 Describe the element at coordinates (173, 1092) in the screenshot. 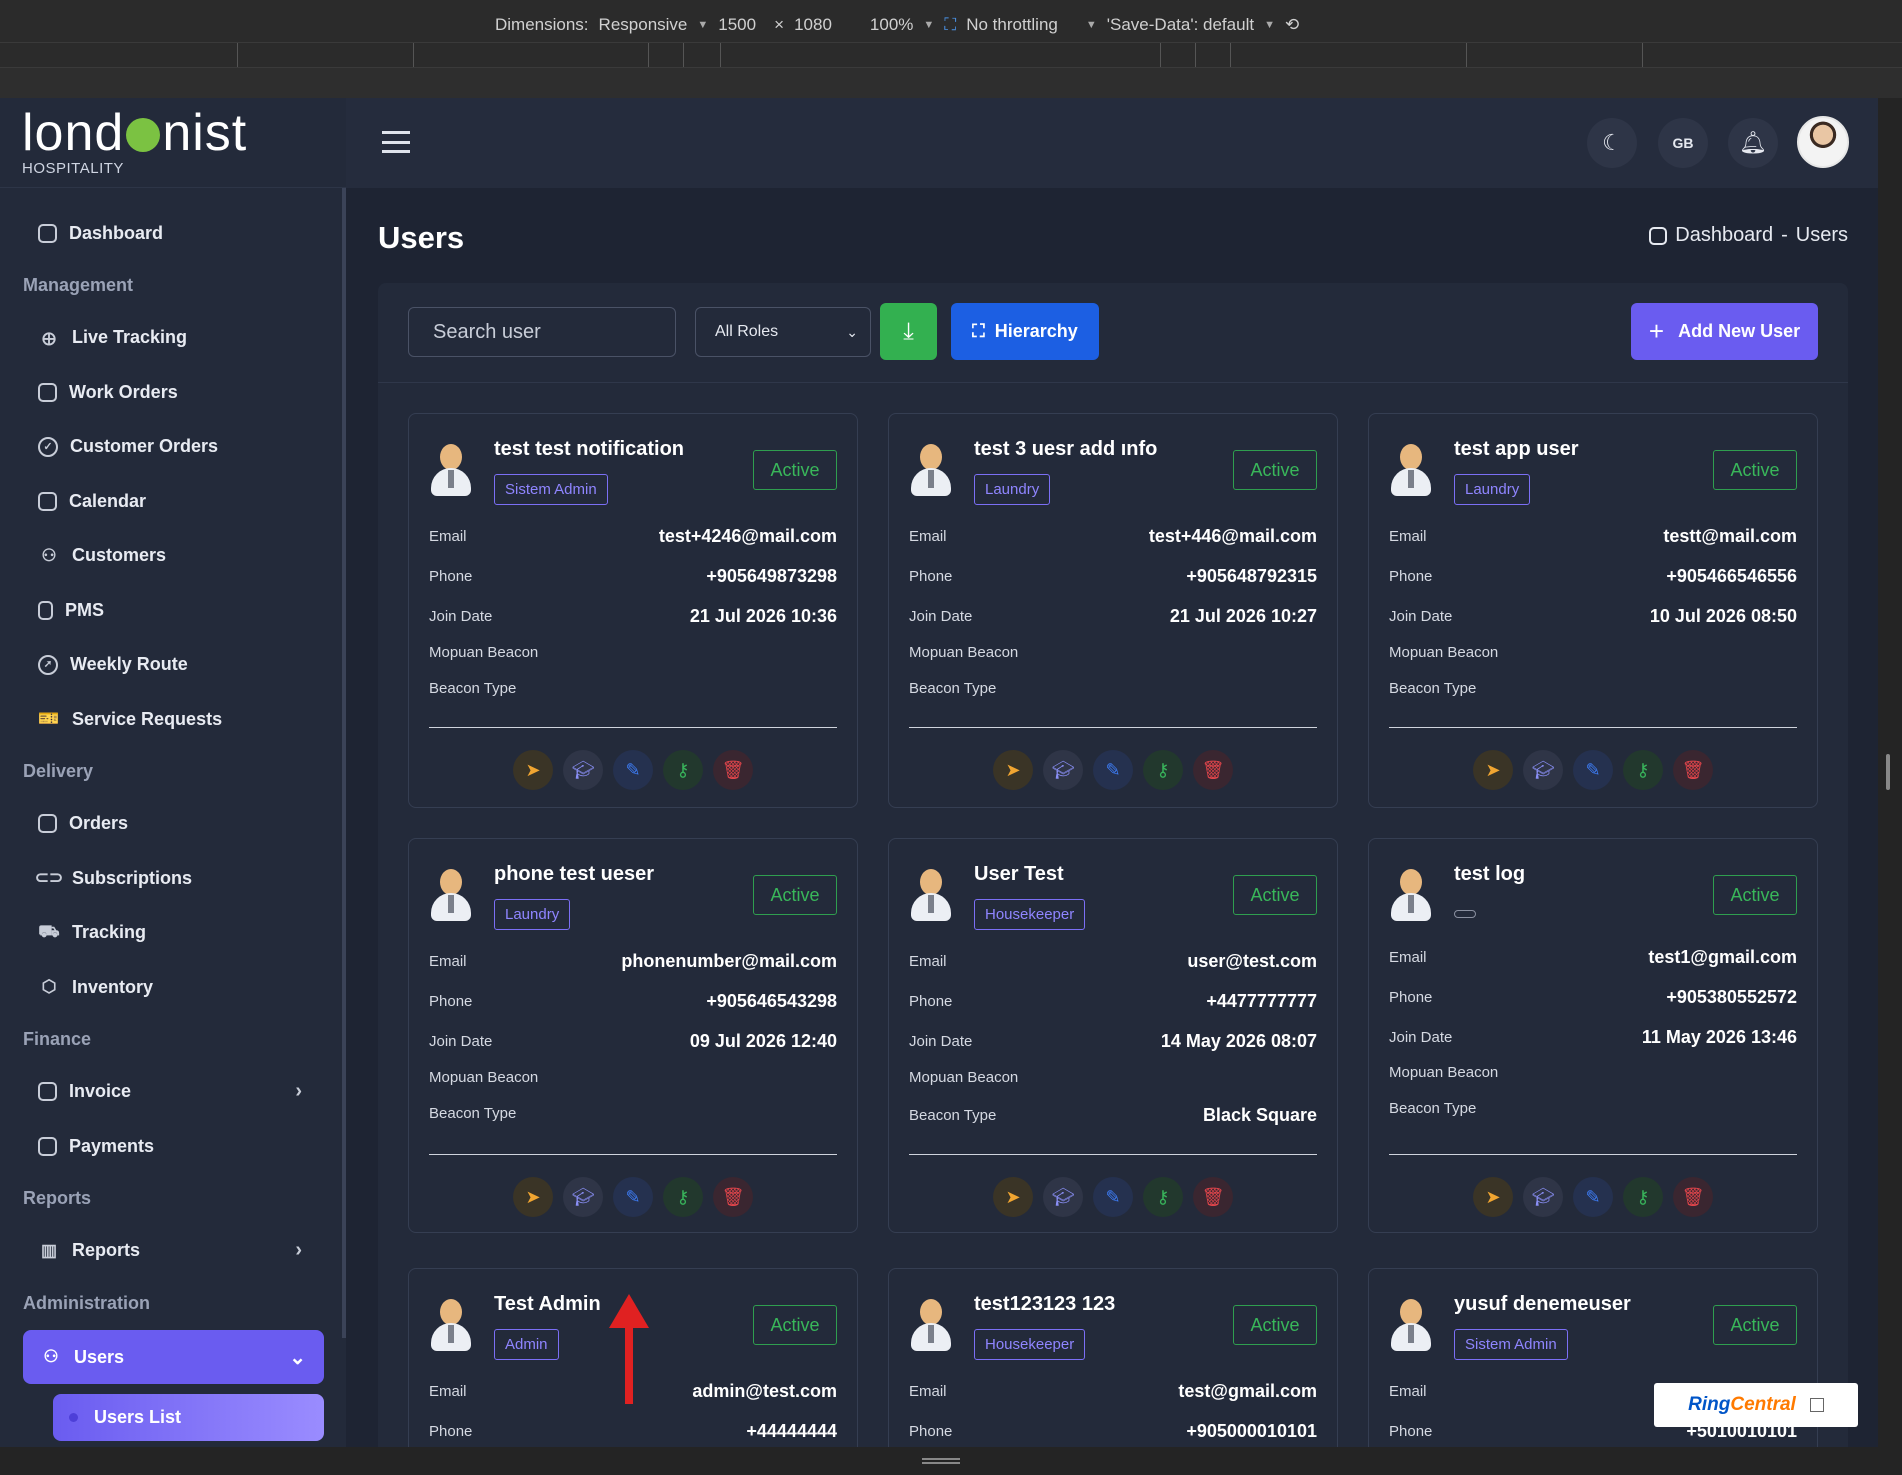

I see `sidebar-item-invoice: Invoice ›` at that location.